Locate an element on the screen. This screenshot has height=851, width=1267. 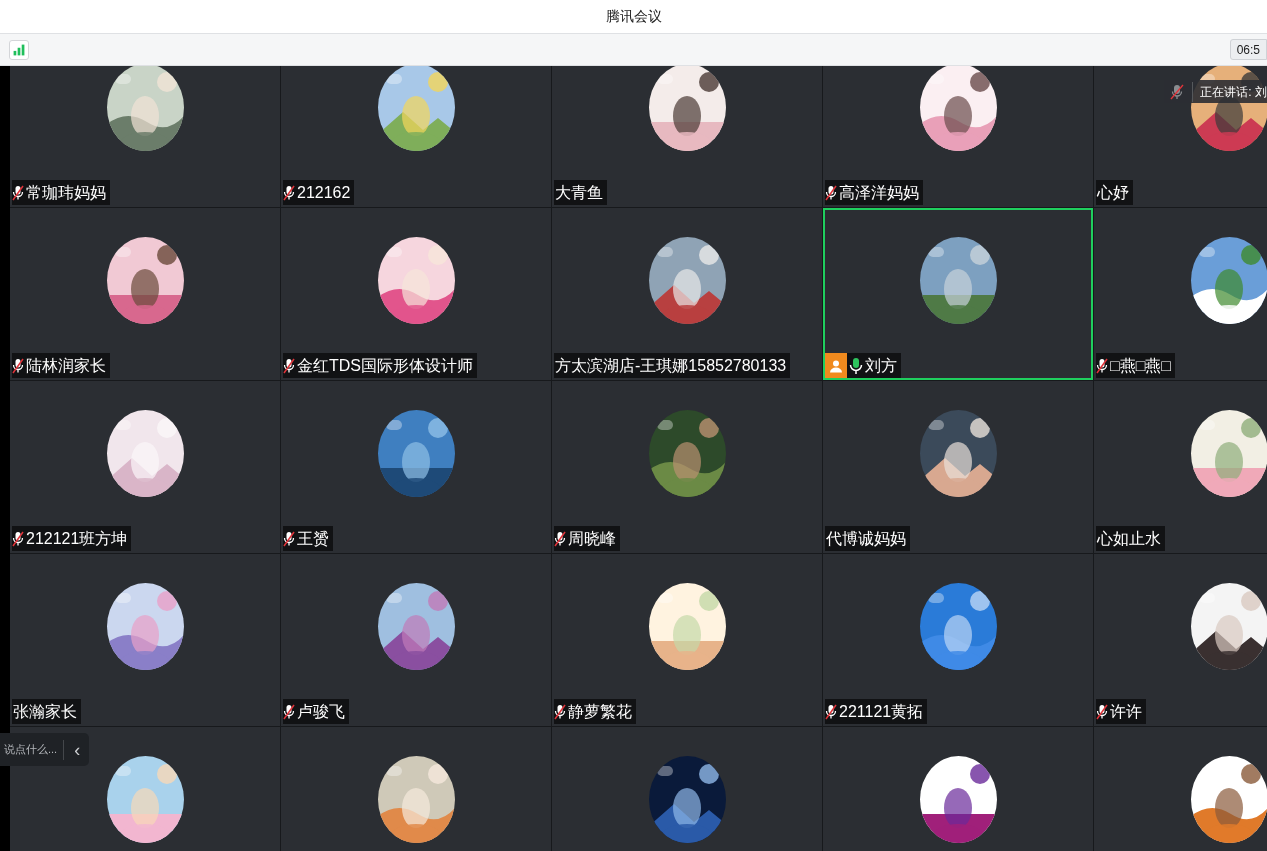
video-tile: 大青鱼 is located at coordinates (687, 136).